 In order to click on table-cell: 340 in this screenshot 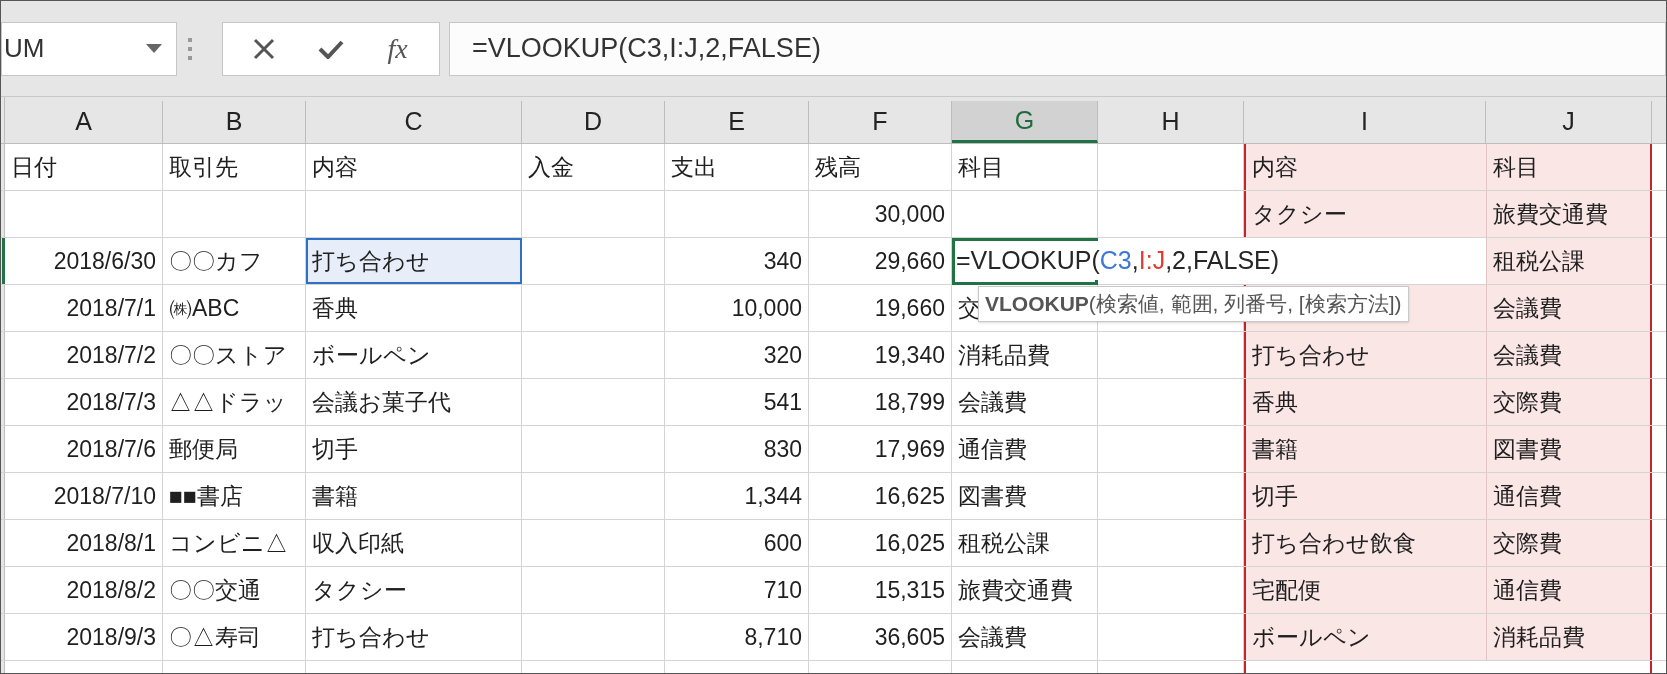, I will do `click(737, 261)`.